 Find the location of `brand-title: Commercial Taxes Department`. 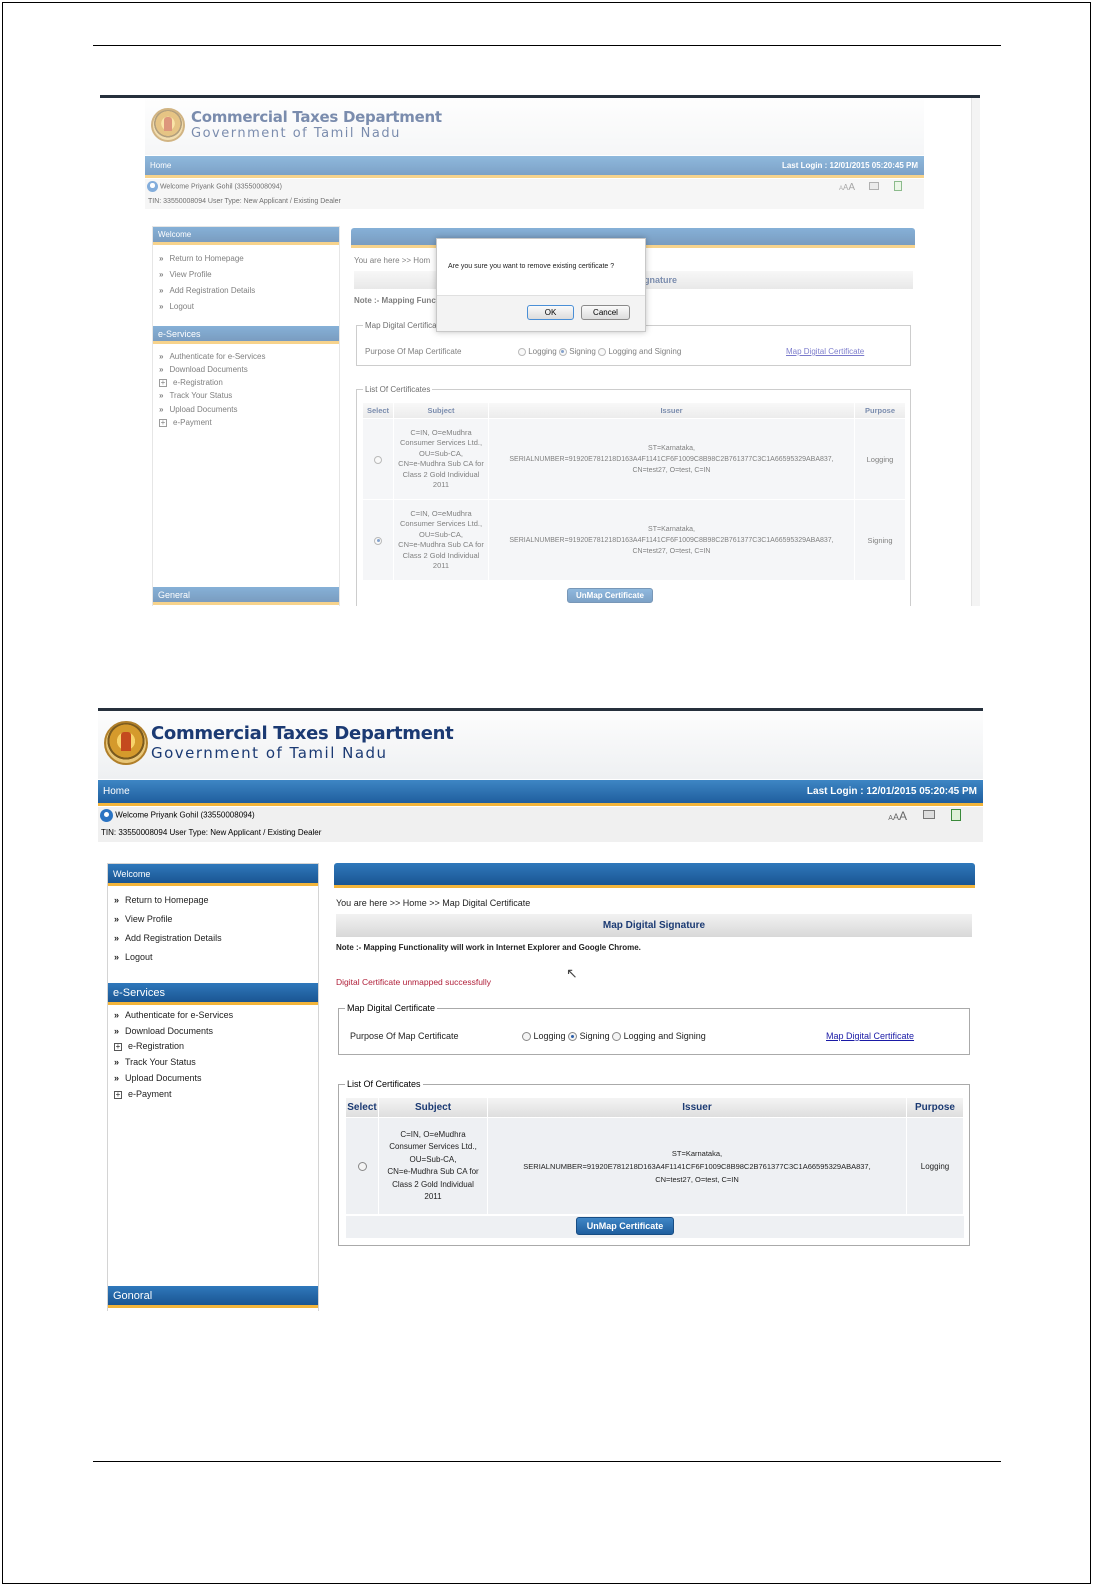

brand-title: Commercial Taxes Department is located at coordinates (302, 733).